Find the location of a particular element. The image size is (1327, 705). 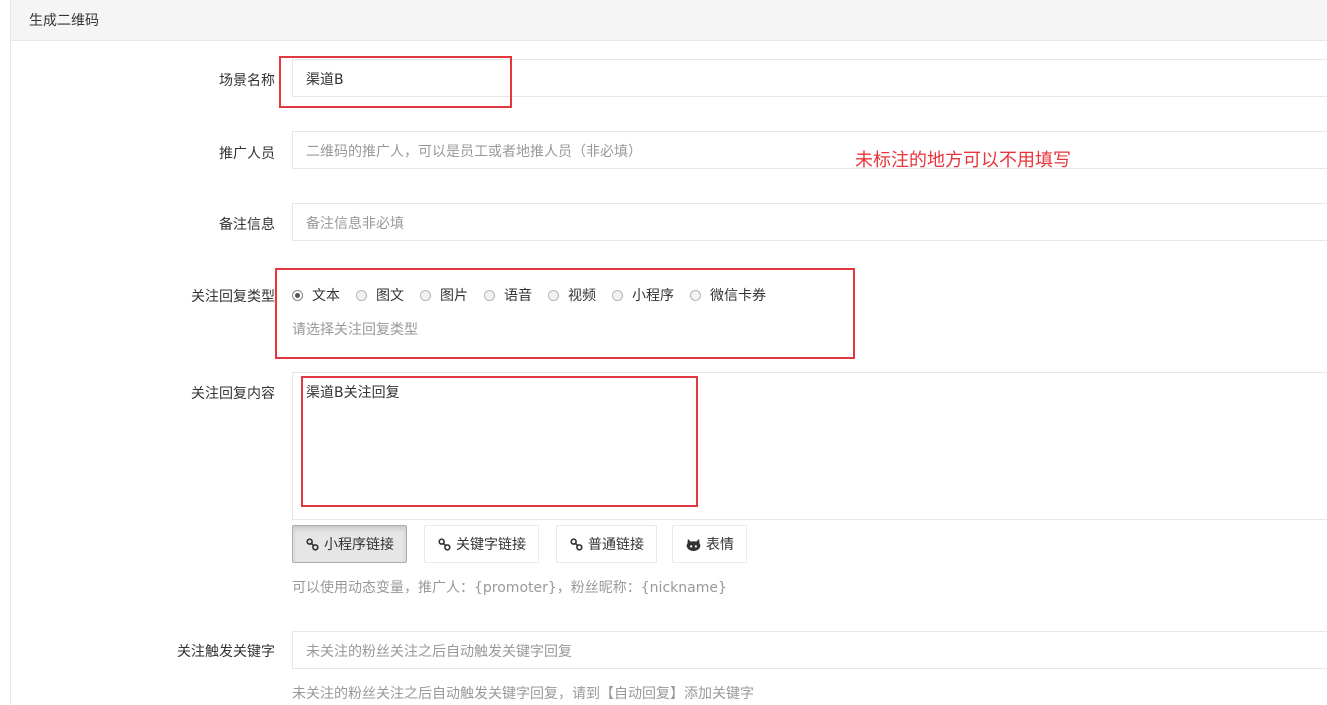

emoji-button: 表情 is located at coordinates (709, 544).